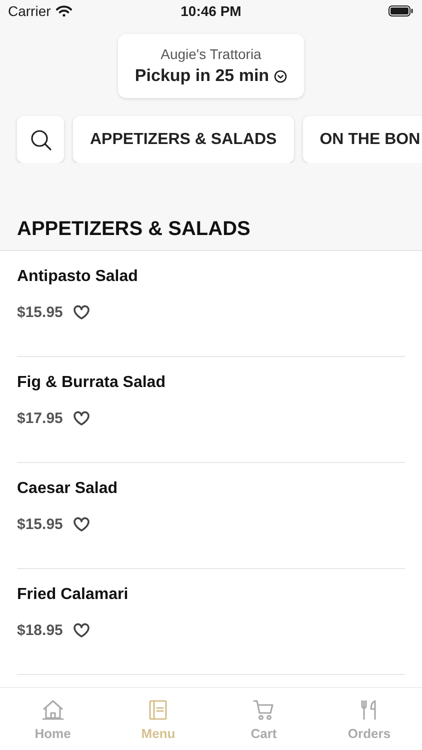  What do you see at coordinates (40, 418) in the screenshot?
I see `item-price: $17.95` at bounding box center [40, 418].